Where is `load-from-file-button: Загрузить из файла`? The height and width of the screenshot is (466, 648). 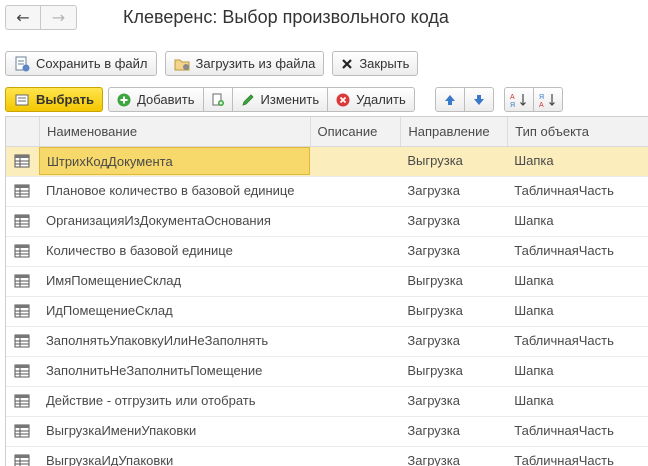
load-from-file-button: Загрузить из файла is located at coordinates (244, 63).